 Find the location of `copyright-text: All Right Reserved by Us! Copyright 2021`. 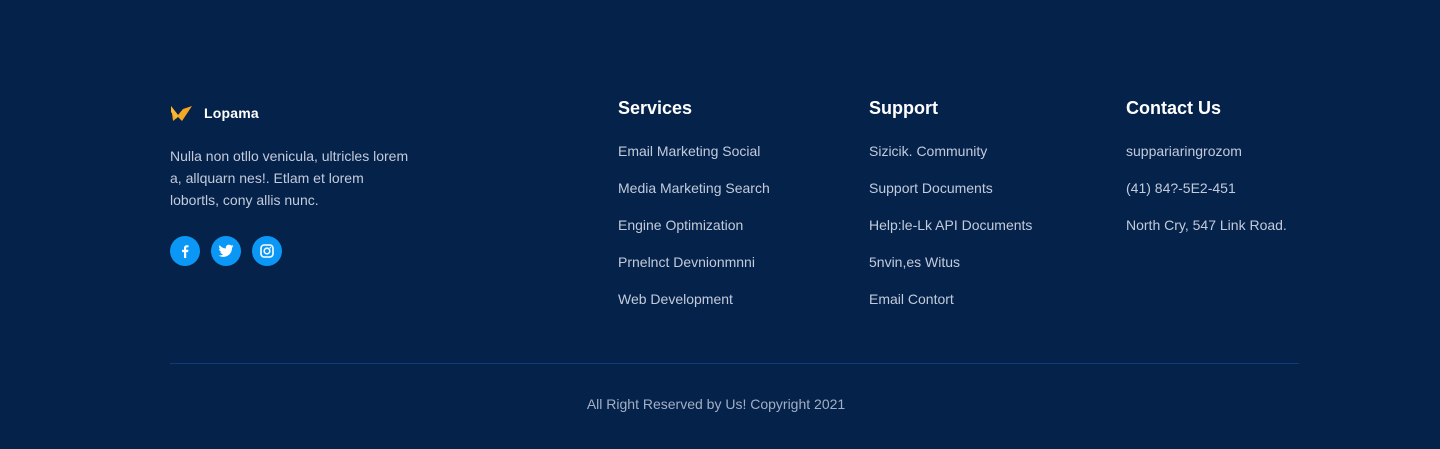

copyright-text: All Right Reserved by Us! Copyright 2021 is located at coordinates (716, 404).